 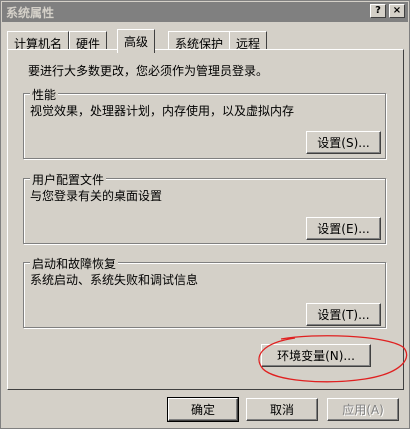 I want to click on window-title: 系统属性, so click(x=30, y=12).